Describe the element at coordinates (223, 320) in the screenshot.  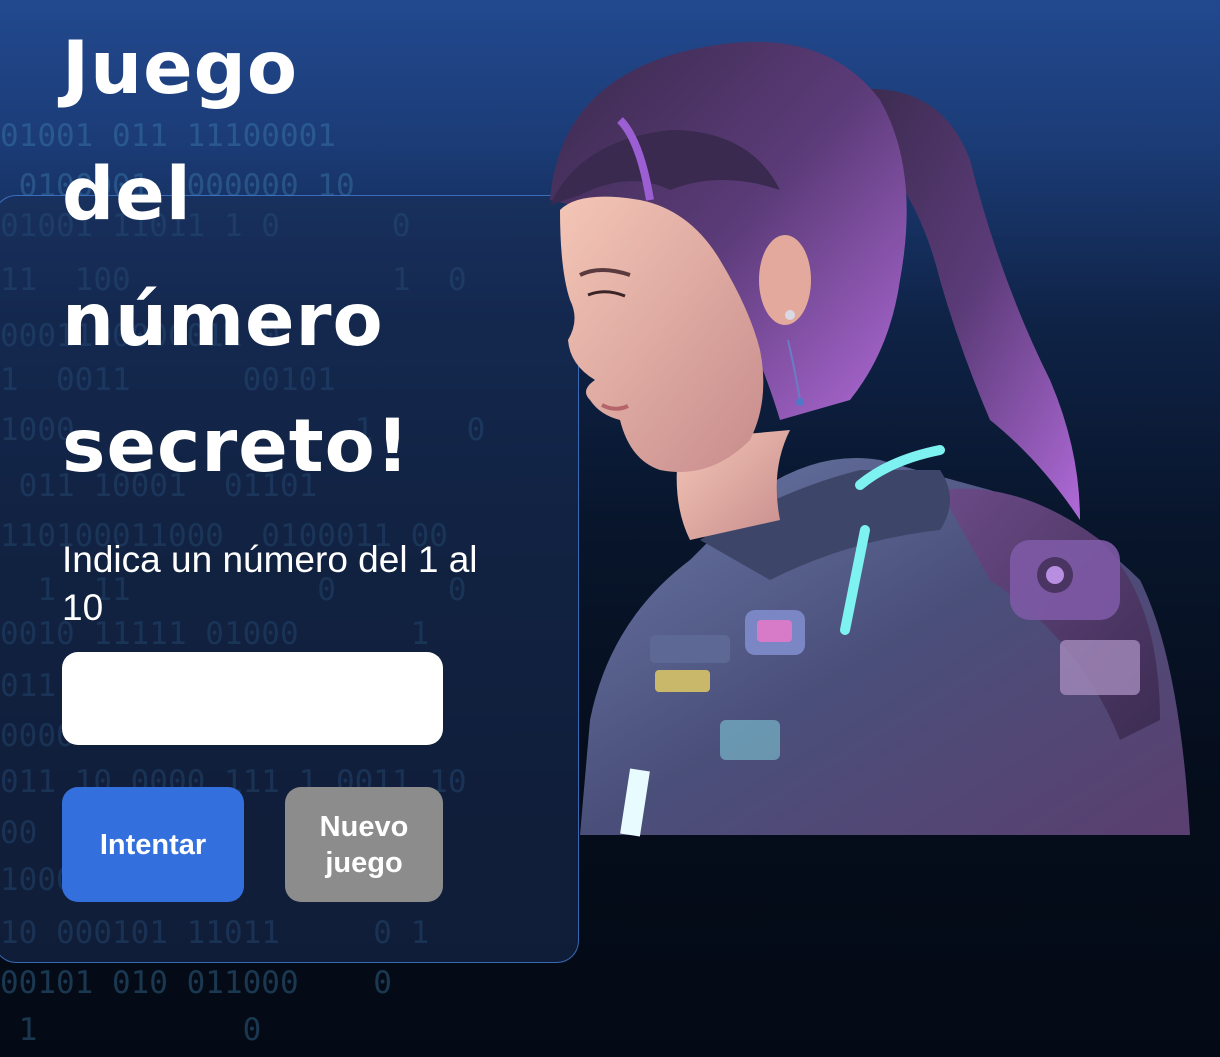
I see `title-line: número` at that location.